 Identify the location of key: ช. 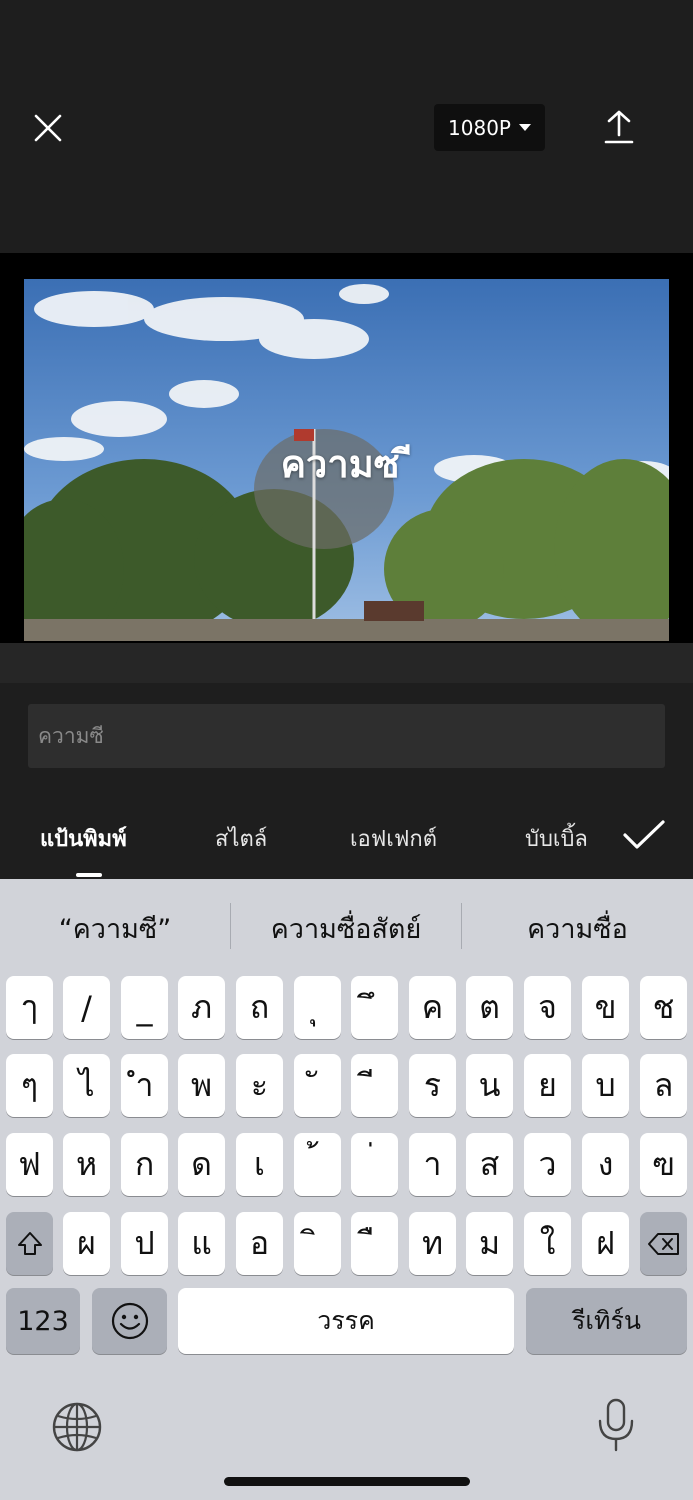
(663, 1007).